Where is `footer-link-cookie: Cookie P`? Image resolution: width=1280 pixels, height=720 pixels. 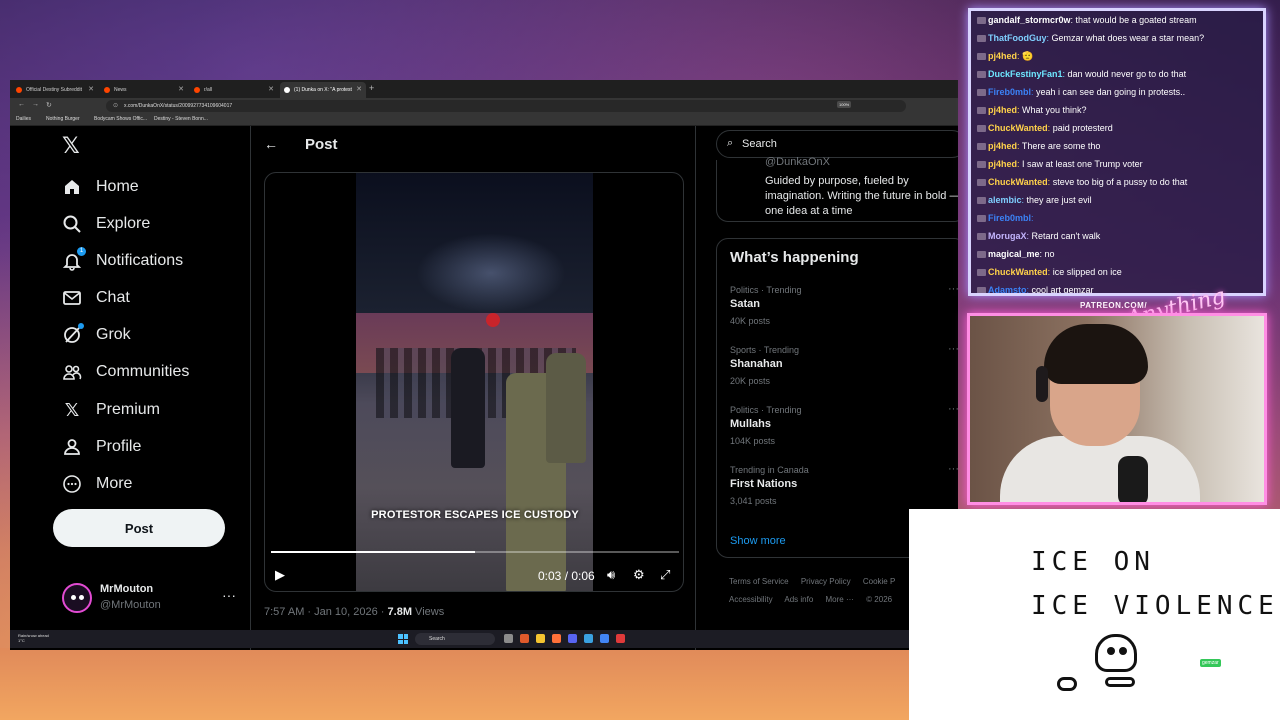
footer-link-cookie: Cookie P is located at coordinates (879, 581).